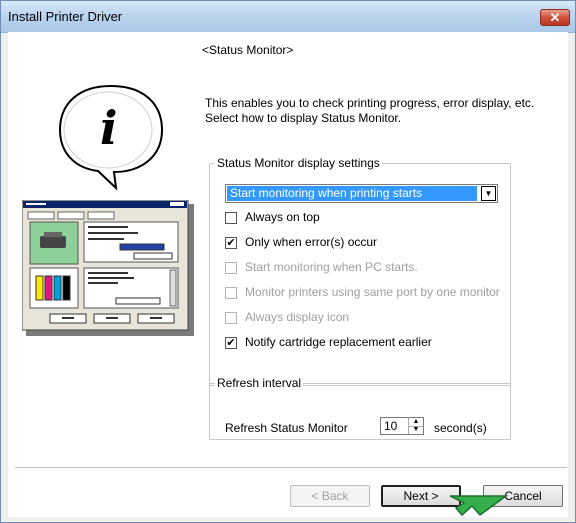  Describe the element at coordinates (303, 118) in the screenshot. I see `description-line-2: Select how to display Status Monitor.` at that location.